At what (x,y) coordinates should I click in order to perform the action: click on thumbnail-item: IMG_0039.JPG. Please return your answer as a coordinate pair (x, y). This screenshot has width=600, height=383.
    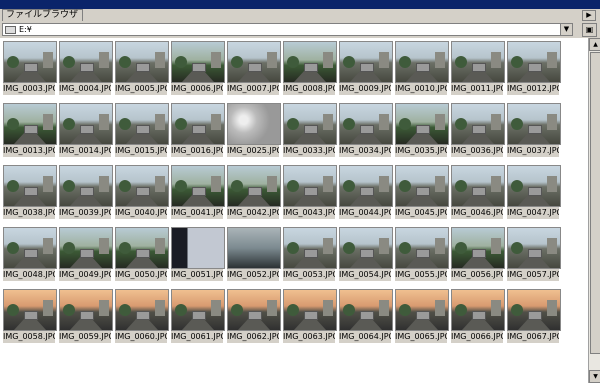
    Looking at the image, I should click on (85, 194).